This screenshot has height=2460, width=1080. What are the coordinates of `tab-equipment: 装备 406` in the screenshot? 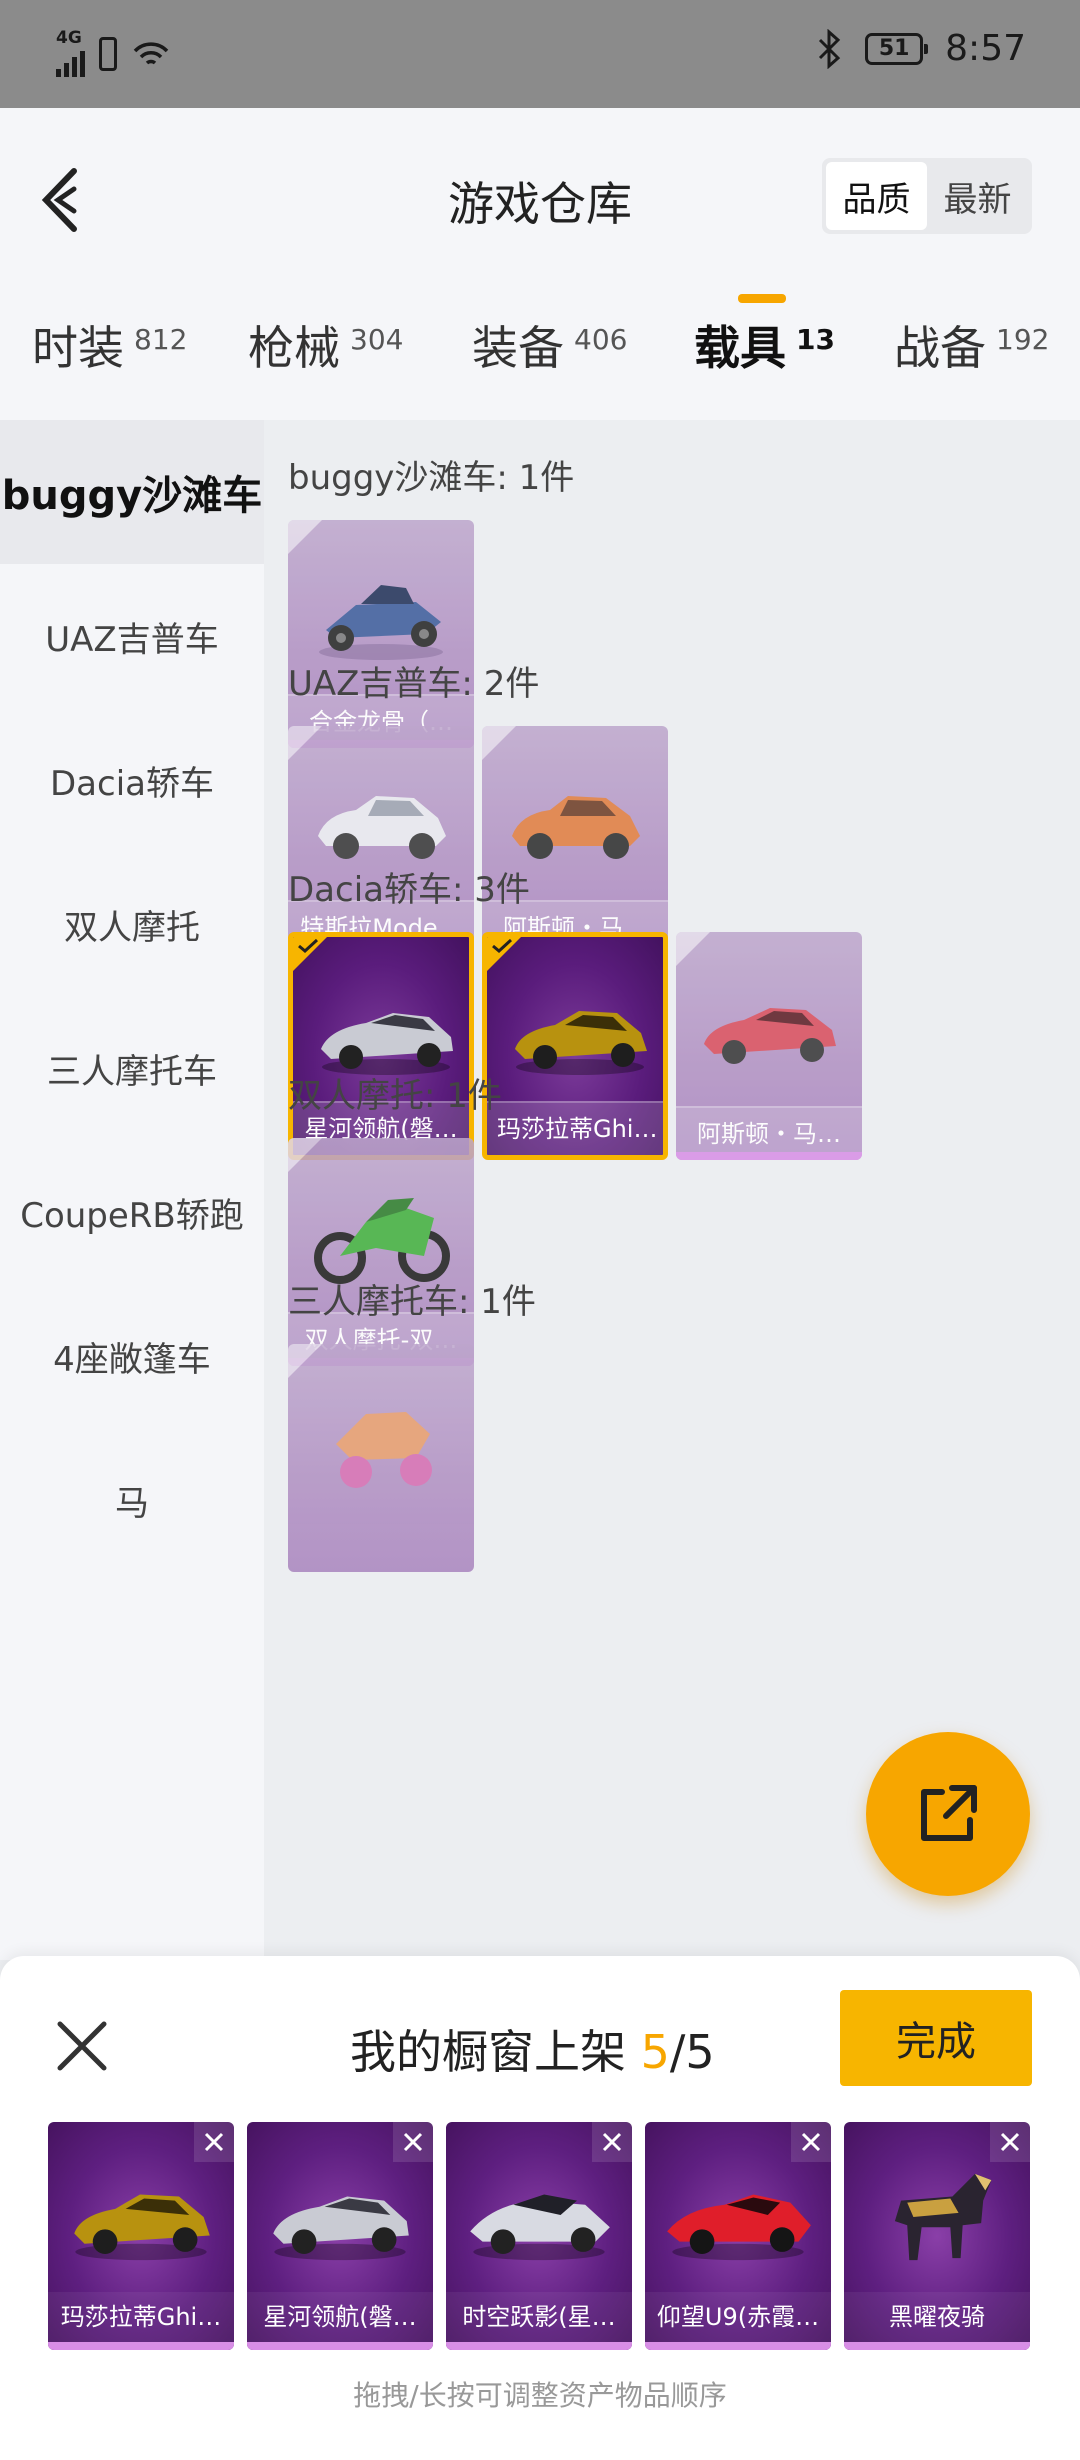 It's located at (549, 348).